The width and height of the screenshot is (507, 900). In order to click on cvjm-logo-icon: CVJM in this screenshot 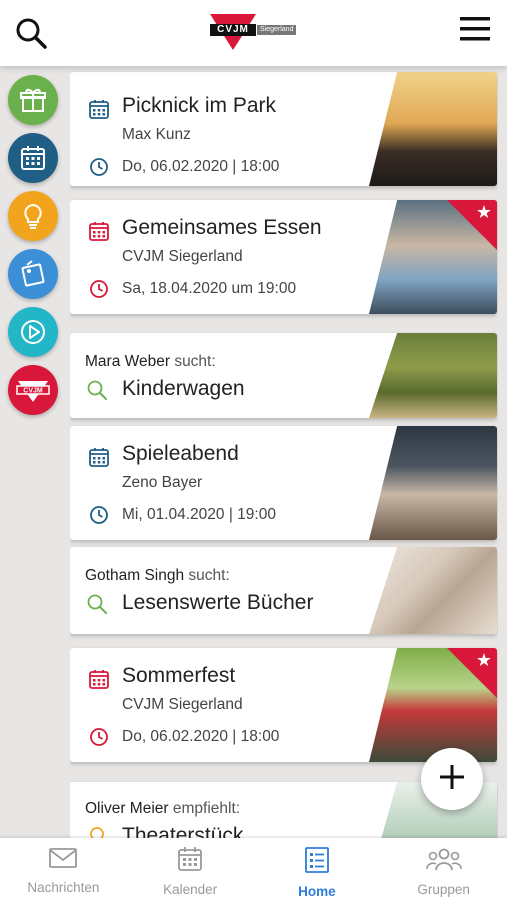, I will do `click(33, 390)`.